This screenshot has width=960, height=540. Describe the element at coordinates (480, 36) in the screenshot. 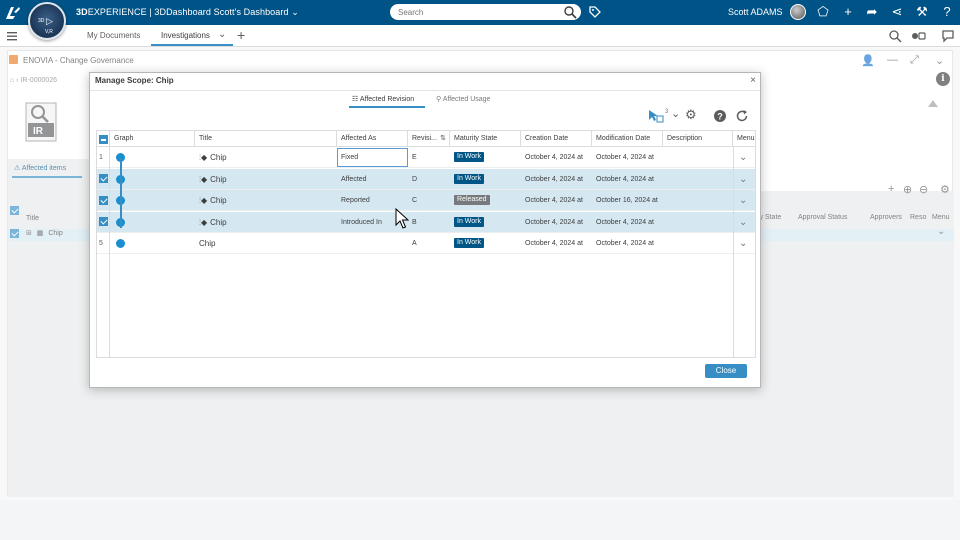

I see `dashboard-tab-bar: My Documents Investigations ⌄ +` at that location.